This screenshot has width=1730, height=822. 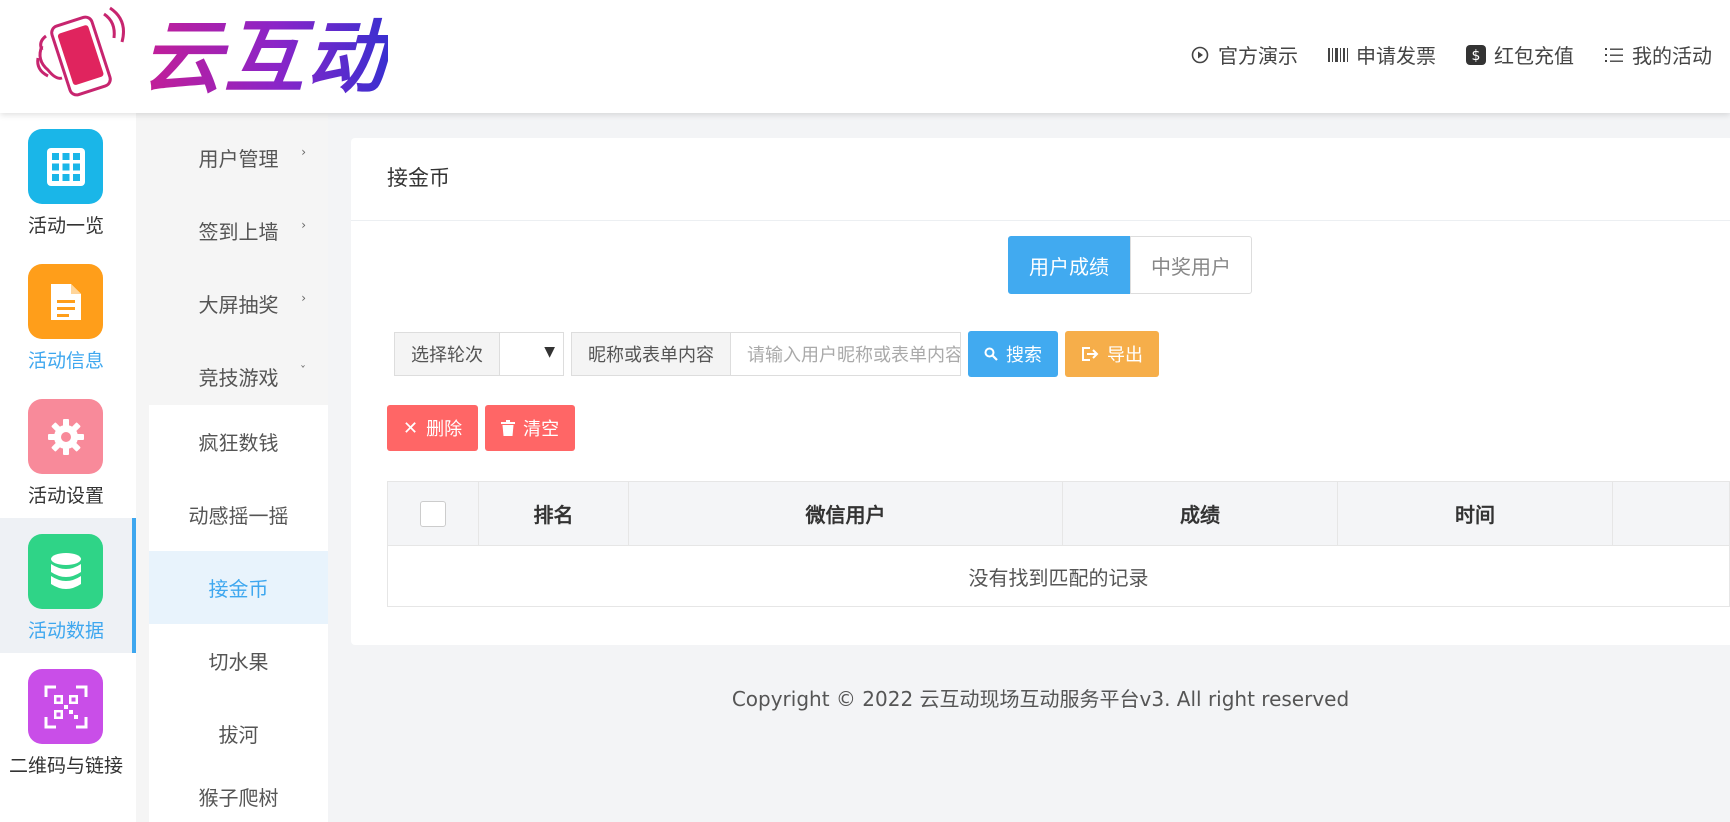 I want to click on search-icon, so click(x=991, y=354).